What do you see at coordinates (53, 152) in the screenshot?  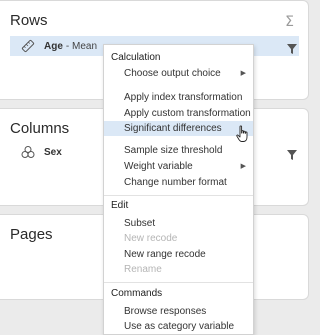 I see `columns-variable-name: Sex` at bounding box center [53, 152].